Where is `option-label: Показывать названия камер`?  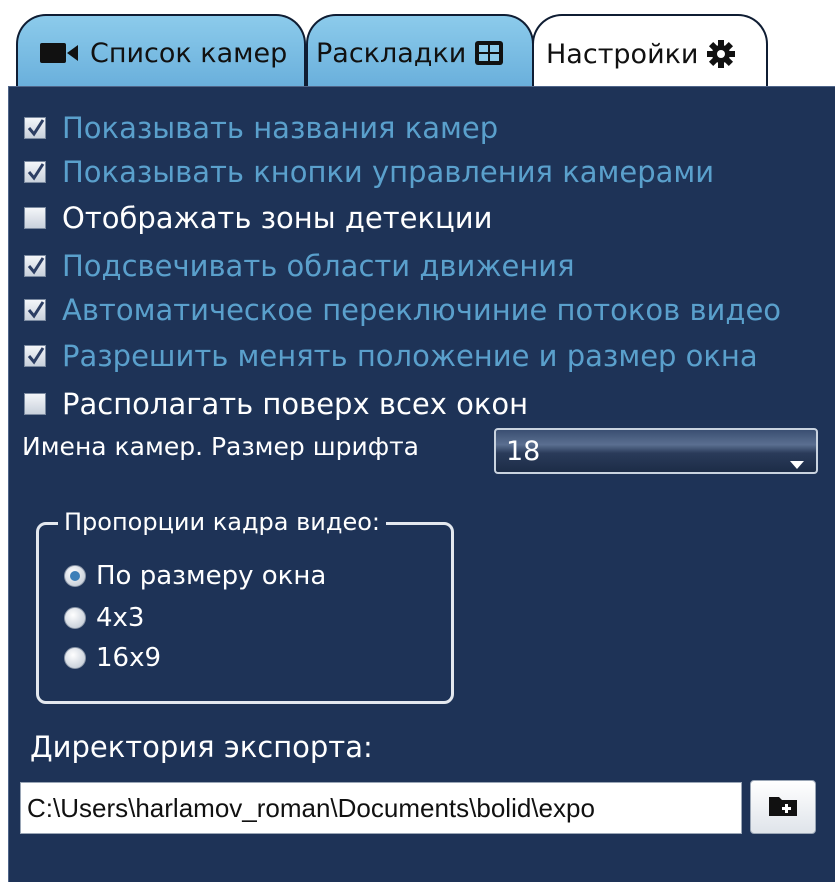
option-label: Показывать названия камер is located at coordinates (280, 128).